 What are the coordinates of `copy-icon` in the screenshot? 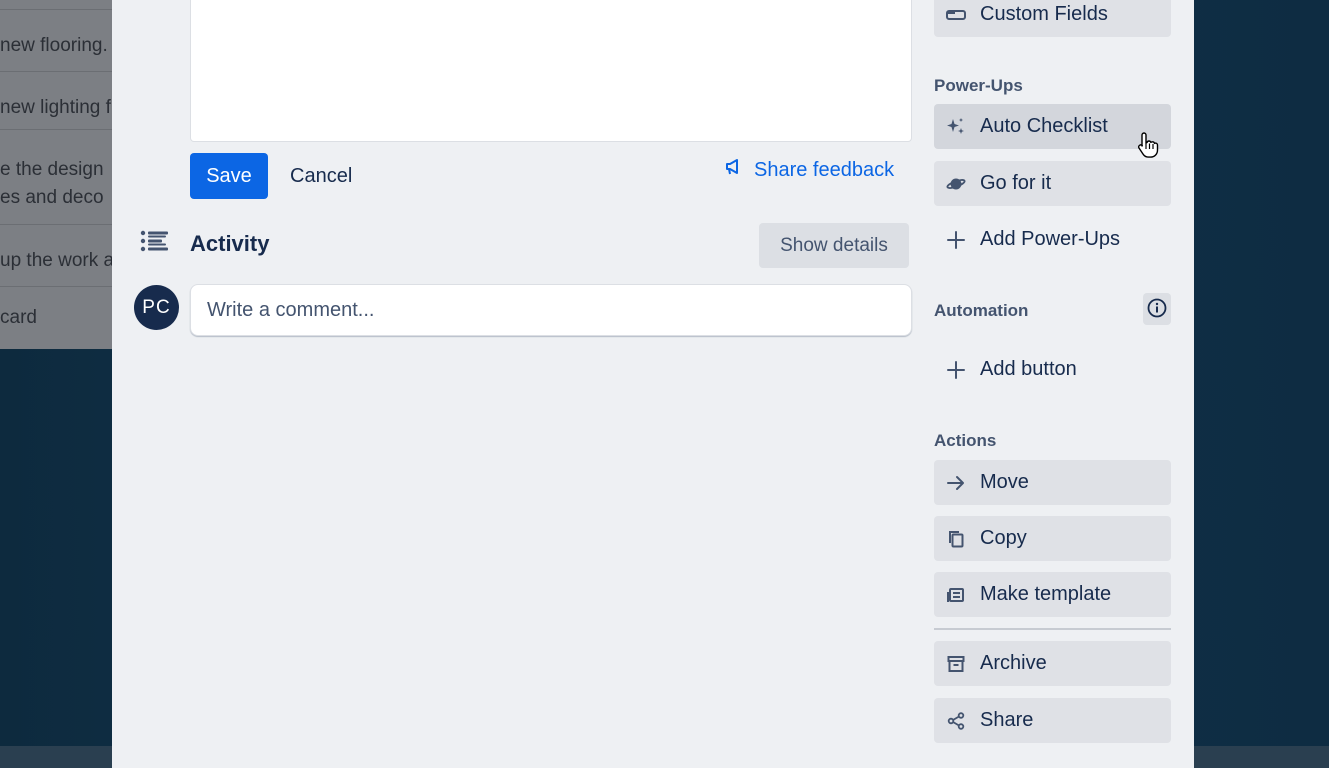 It's located at (956, 539).